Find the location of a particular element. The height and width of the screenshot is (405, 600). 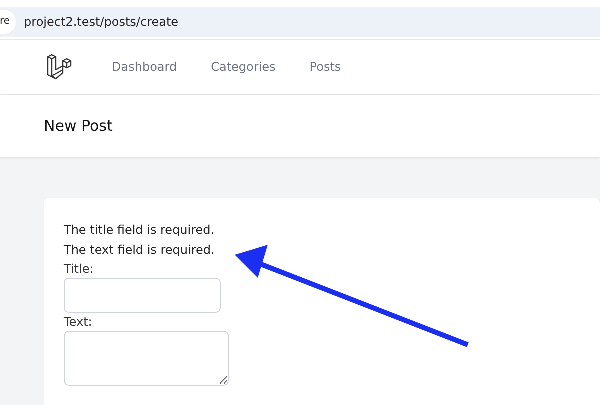

nav-link: Posts is located at coordinates (326, 67).